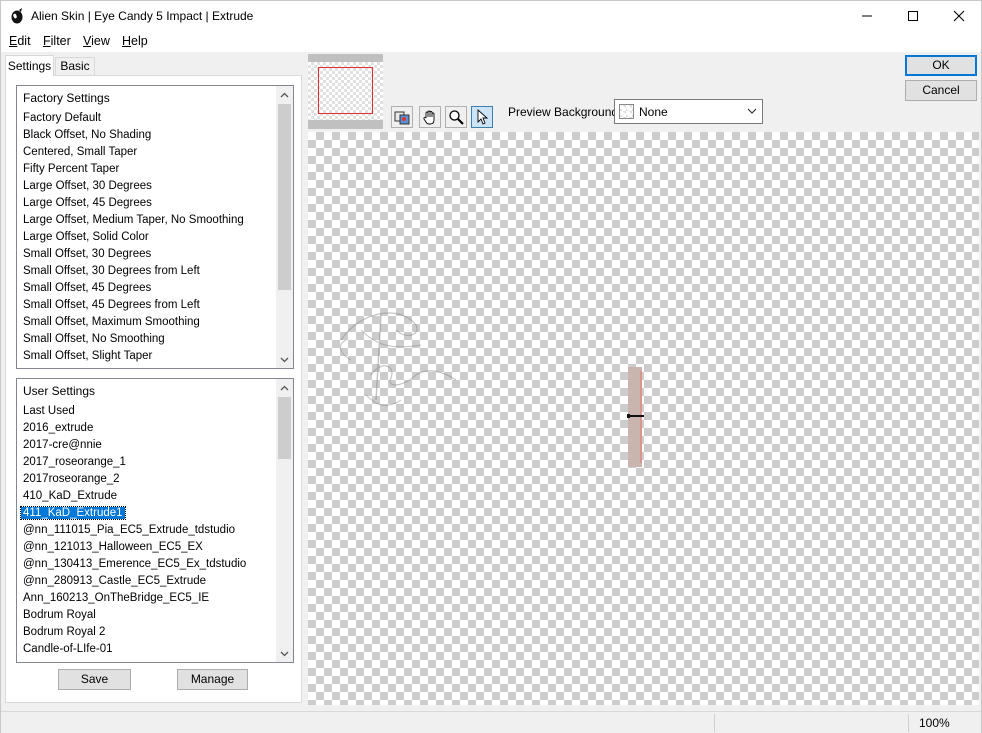  Describe the element at coordinates (62, 445) in the screenshot. I see `list-item-label: 2017-cre@nnie` at that location.